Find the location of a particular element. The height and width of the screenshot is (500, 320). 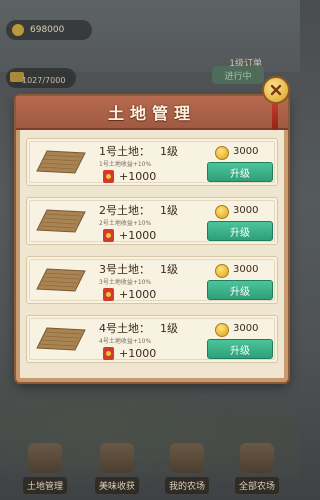

nav-my-farm: 我的农场 is located at coordinates (187, 464).